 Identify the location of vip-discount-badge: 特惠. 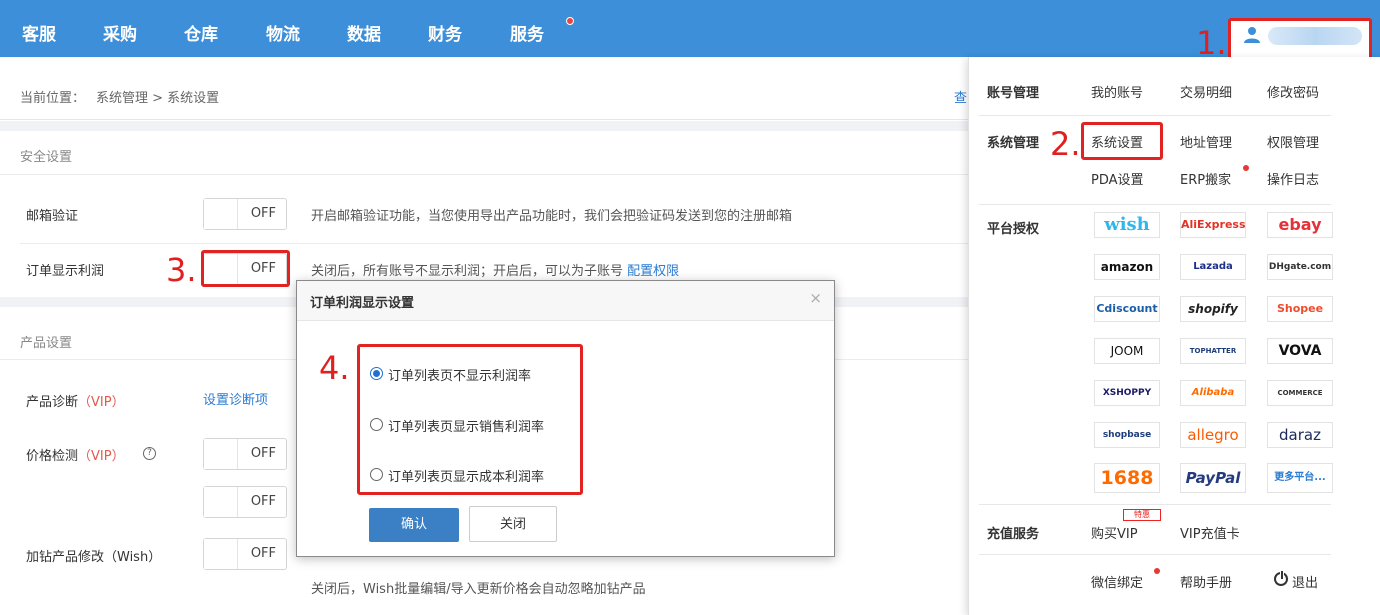
(1142, 515).